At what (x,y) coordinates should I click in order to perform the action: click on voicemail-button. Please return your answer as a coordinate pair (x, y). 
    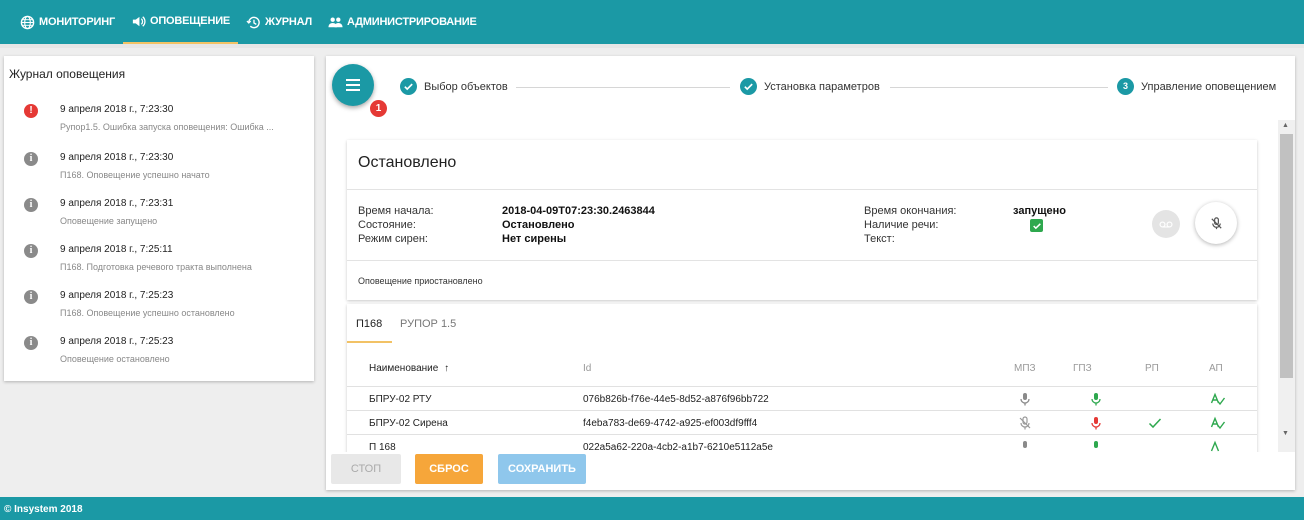
    Looking at the image, I should click on (1166, 224).